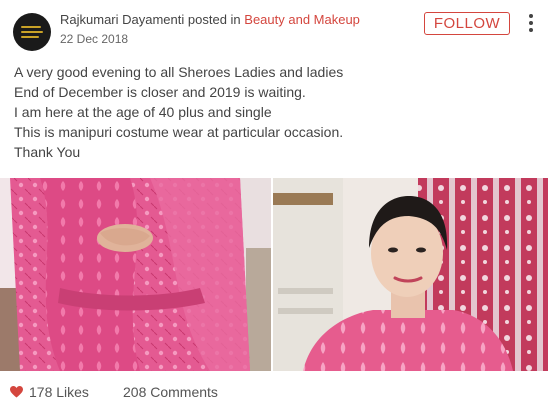  What do you see at coordinates (170, 392) in the screenshot?
I see `comments-button: 208 Comments` at bounding box center [170, 392].